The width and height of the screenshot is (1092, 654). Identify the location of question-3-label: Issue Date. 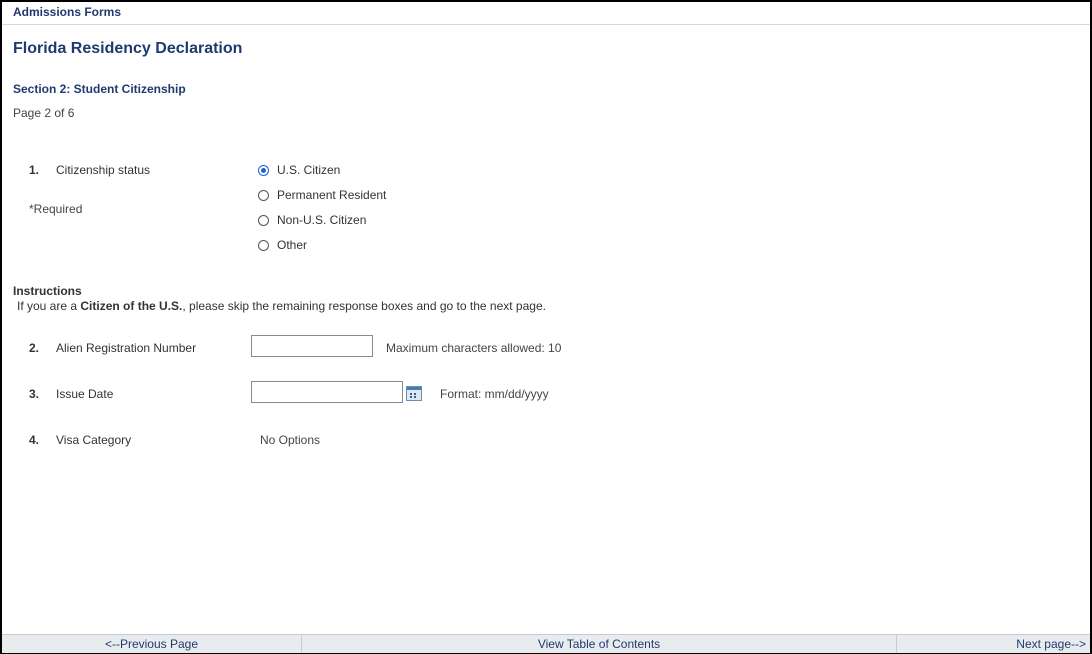
(85, 394).